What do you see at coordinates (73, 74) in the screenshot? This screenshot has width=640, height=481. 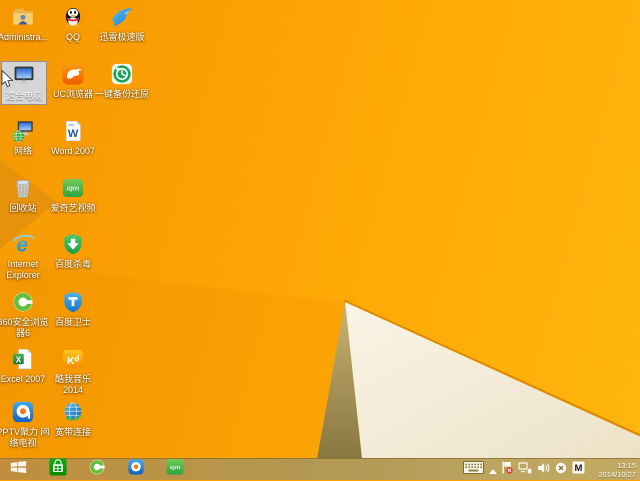 I see `uc-squirrel-icon` at bounding box center [73, 74].